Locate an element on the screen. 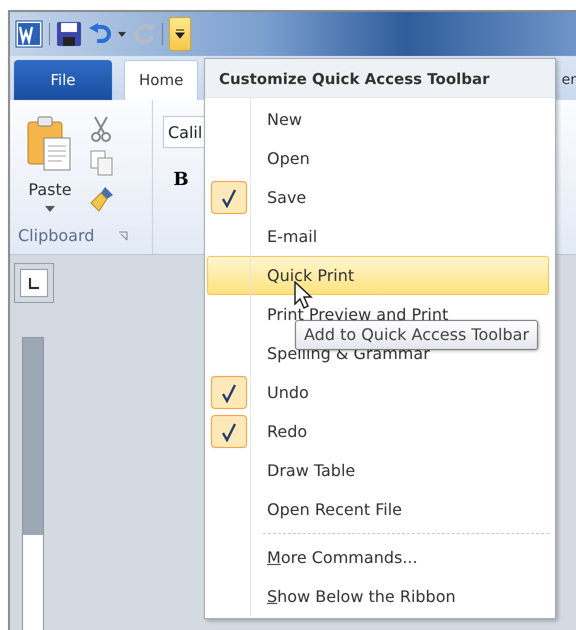  tooltip: Add to Quick Access Toolbar is located at coordinates (416, 335).